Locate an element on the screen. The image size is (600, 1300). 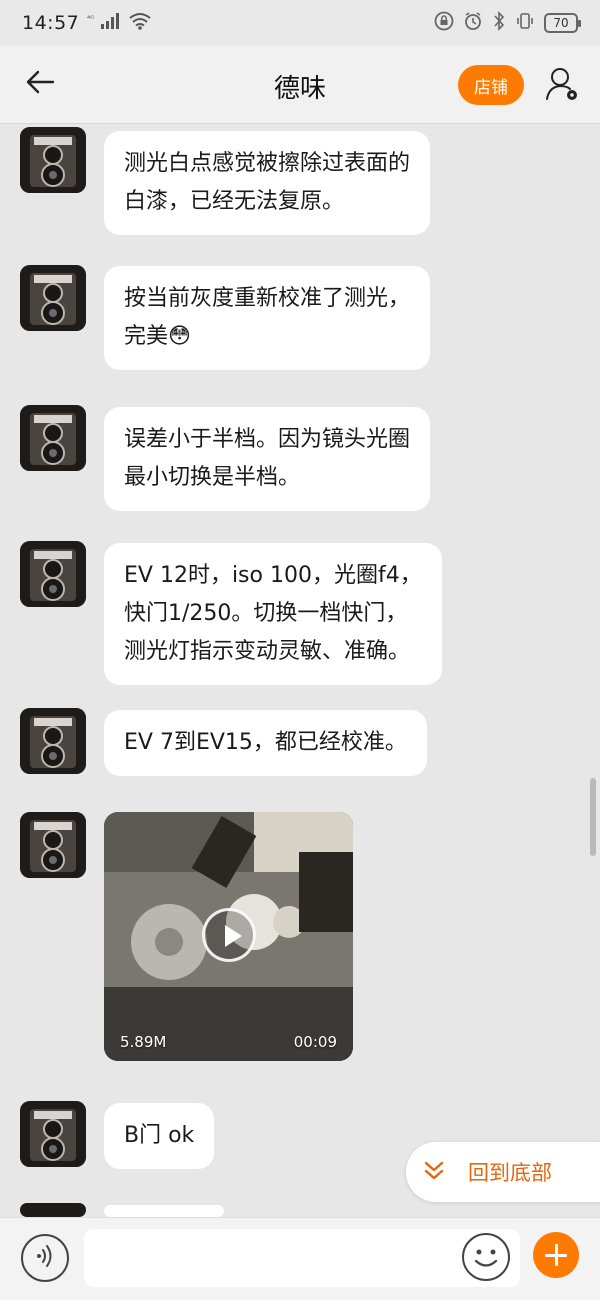
lock-icon is located at coordinates (444, 23).